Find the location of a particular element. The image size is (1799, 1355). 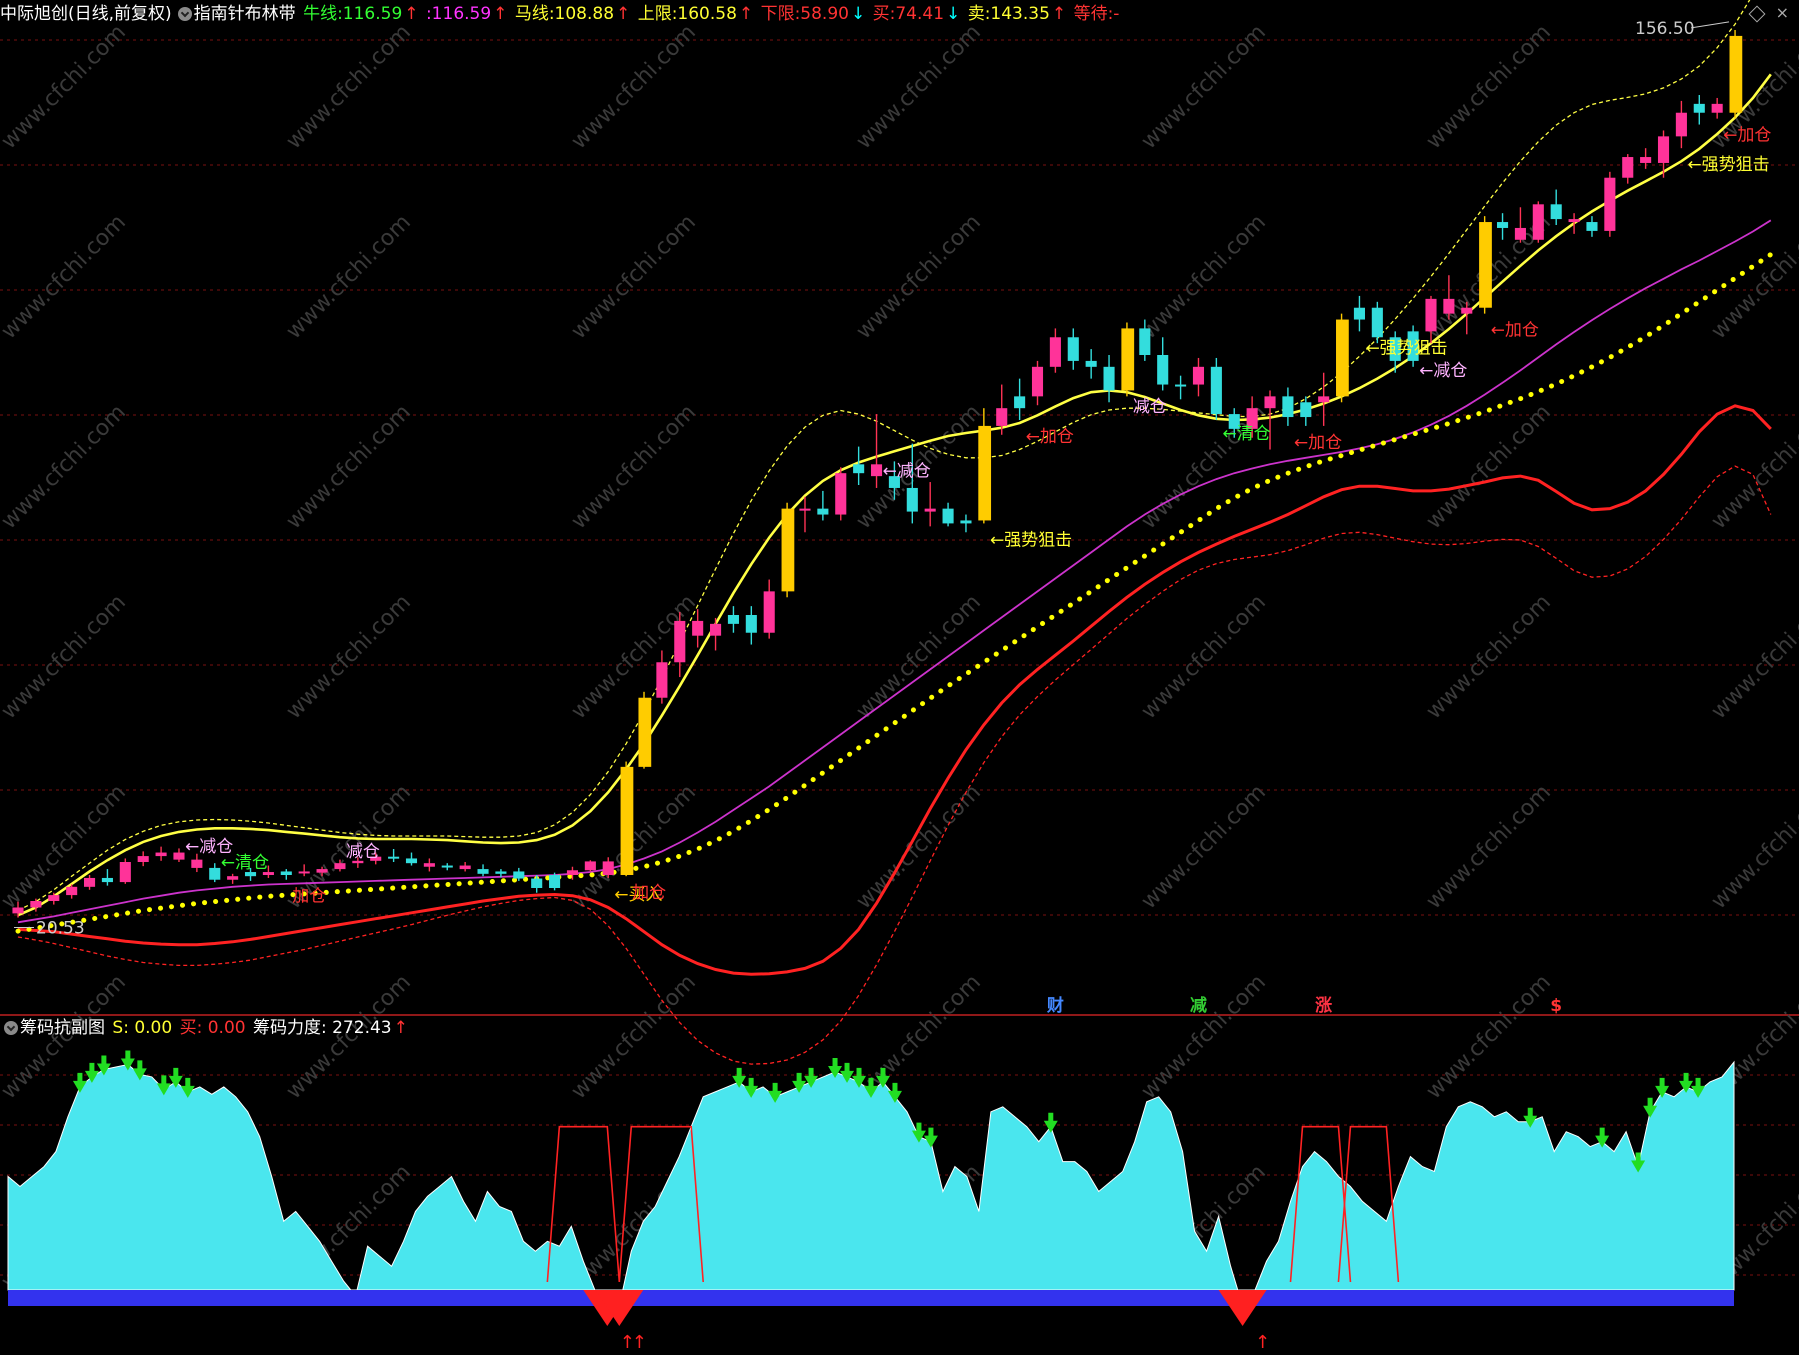

sub-header-values: S: 0.00 买: 0.00 筹码力度: 272.43 ↑ is located at coordinates (260, 1028).